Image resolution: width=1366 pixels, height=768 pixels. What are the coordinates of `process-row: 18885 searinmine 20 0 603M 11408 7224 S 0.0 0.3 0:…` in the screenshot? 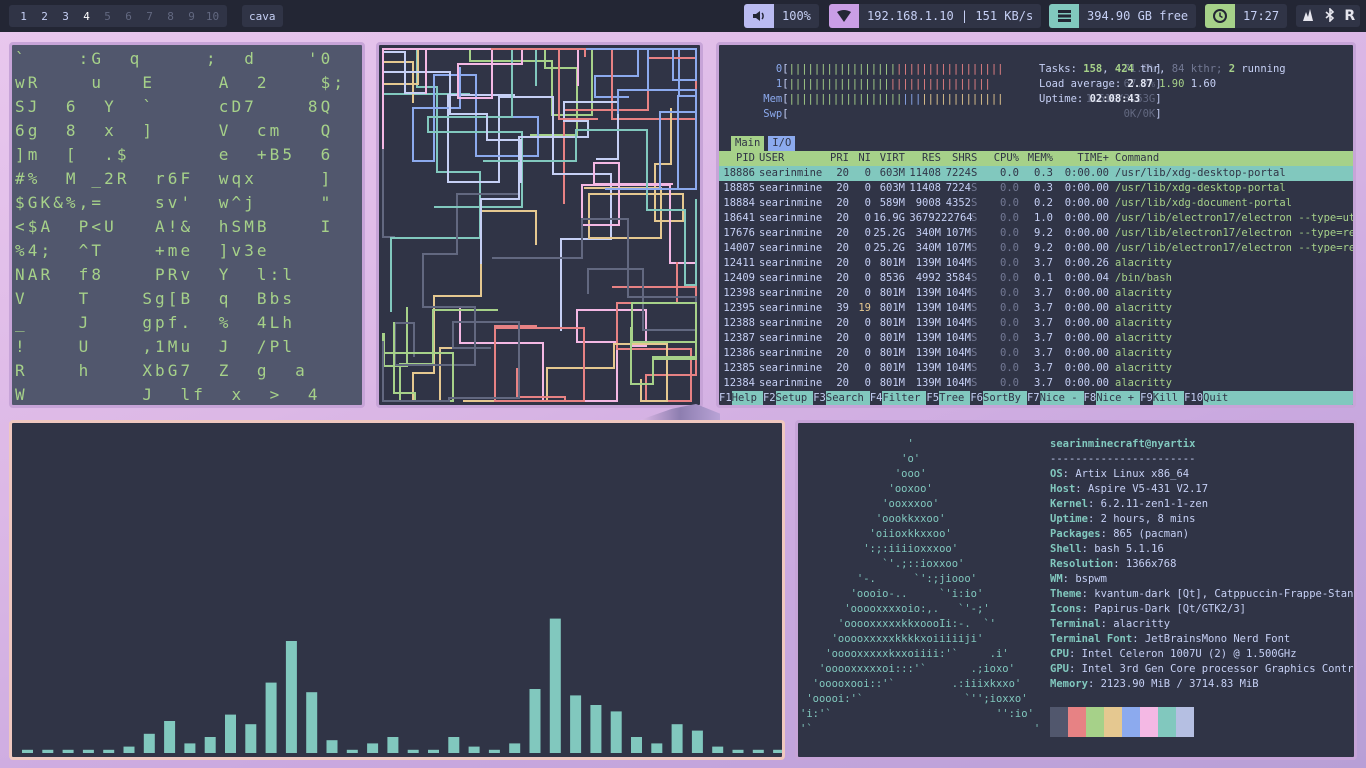 It's located at (1036, 188).